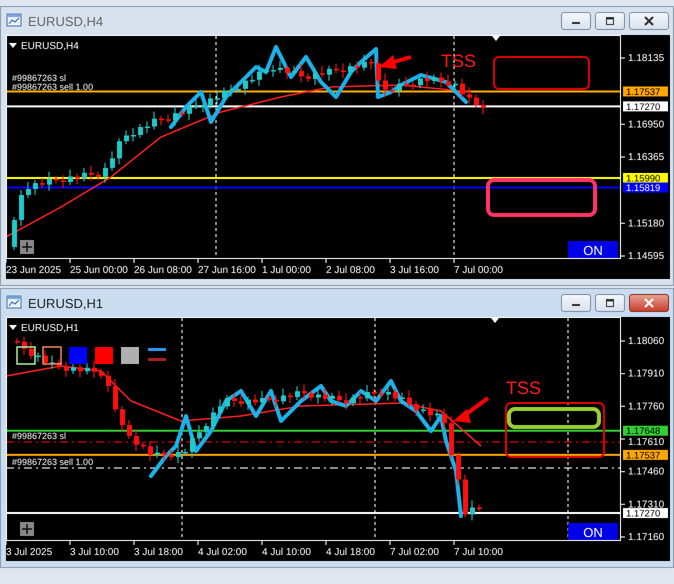 The width and height of the screenshot is (674, 584). What do you see at coordinates (646, 157) in the screenshot?
I see `price-axis-label: 1.16365` at bounding box center [646, 157].